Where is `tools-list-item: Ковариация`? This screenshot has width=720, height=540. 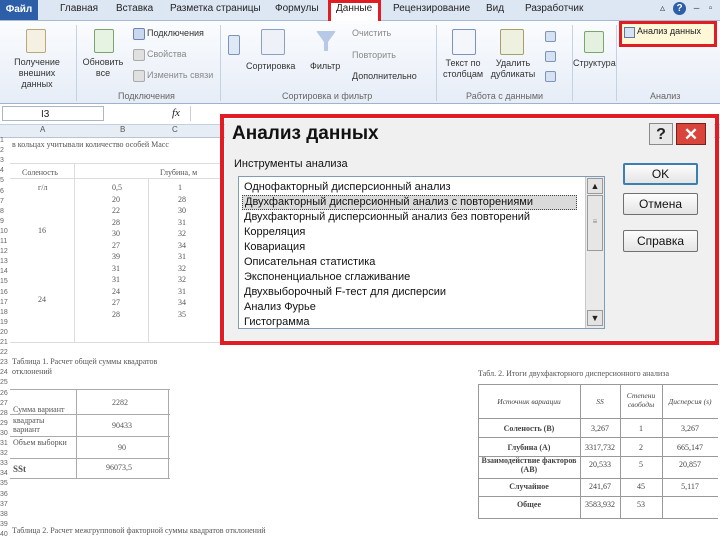
tools-list-item: Ковариация is located at coordinates (409, 247).